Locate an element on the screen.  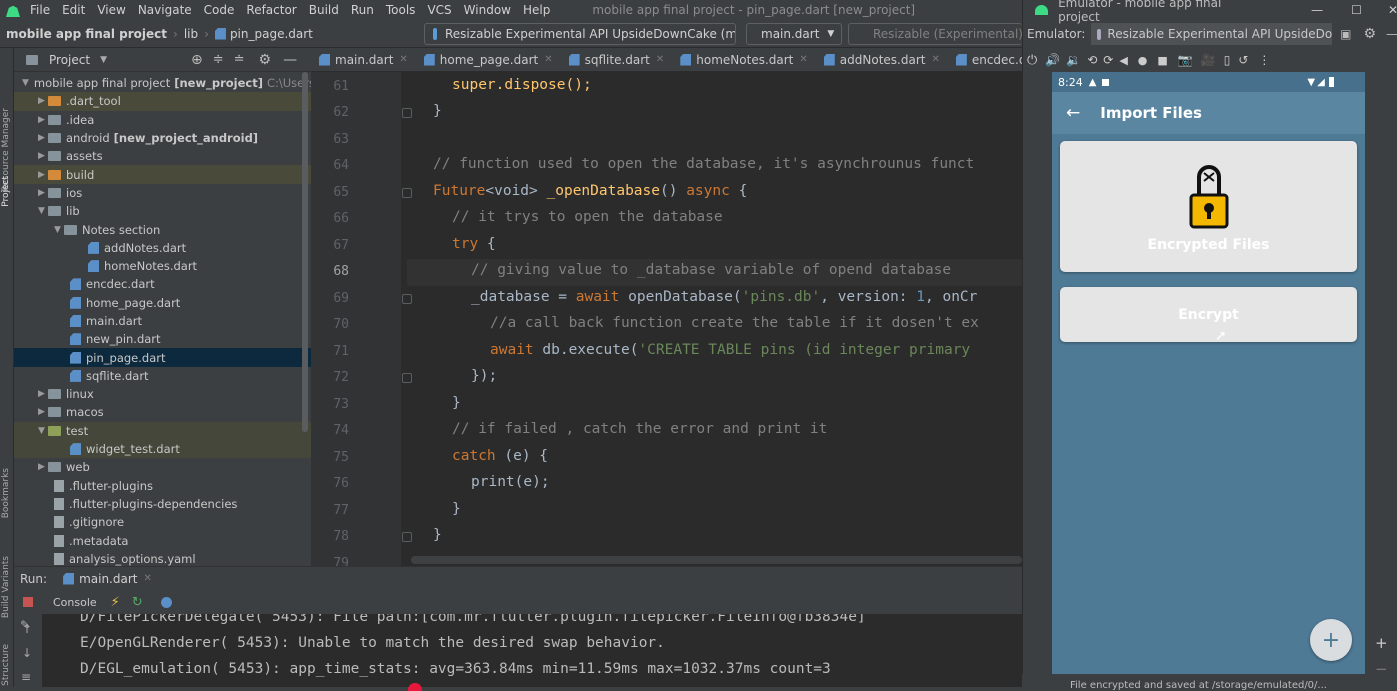
snapshot-icon: ↺ is located at coordinates (1243, 60).